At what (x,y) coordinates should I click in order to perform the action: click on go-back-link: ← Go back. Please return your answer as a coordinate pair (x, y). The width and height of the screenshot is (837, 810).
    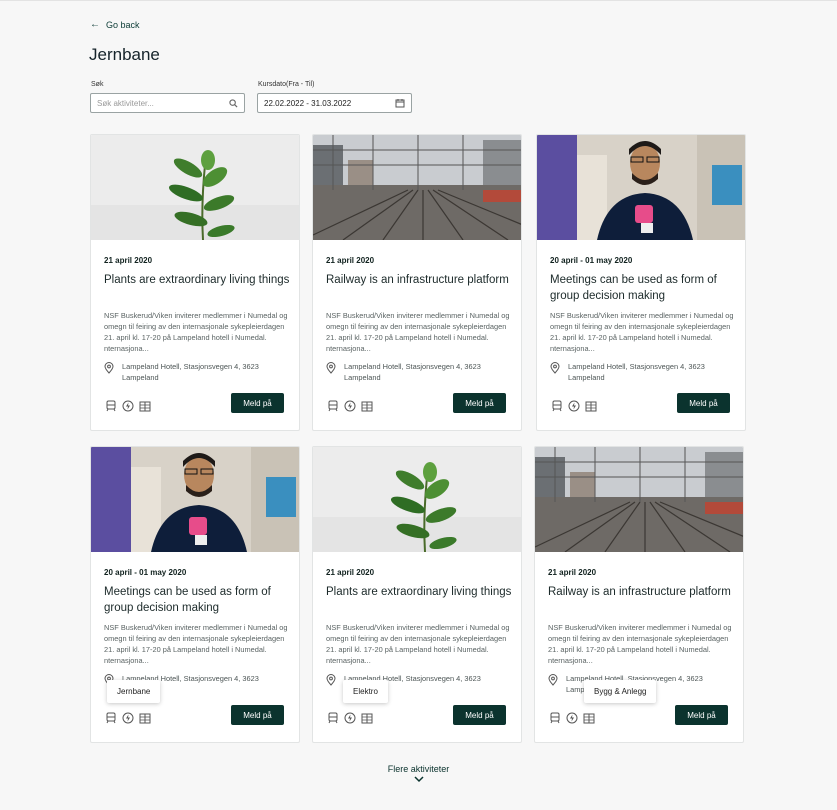
    Looking at the image, I should click on (115, 24).